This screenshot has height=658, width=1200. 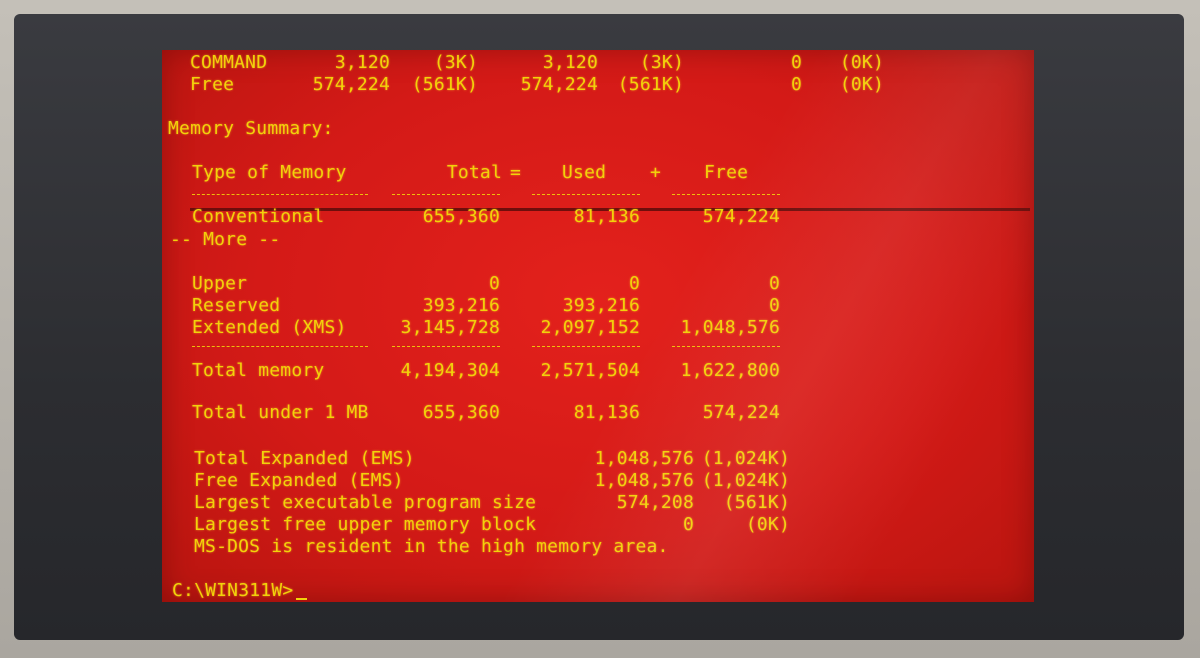 What do you see at coordinates (461, 412) in the screenshot?
I see `total-under-1mb-total: 655,360` at bounding box center [461, 412].